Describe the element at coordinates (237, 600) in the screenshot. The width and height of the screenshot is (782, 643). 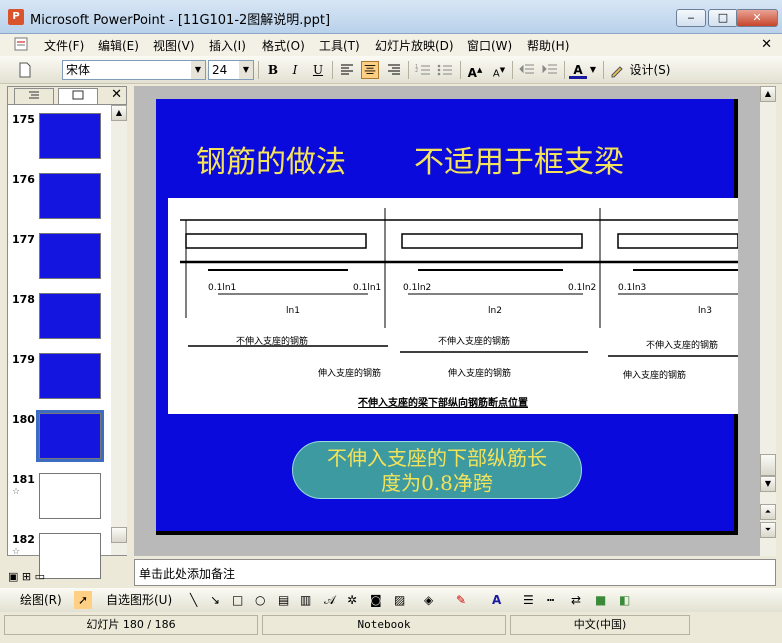
I see `rectangle-tool-icon: □` at that location.